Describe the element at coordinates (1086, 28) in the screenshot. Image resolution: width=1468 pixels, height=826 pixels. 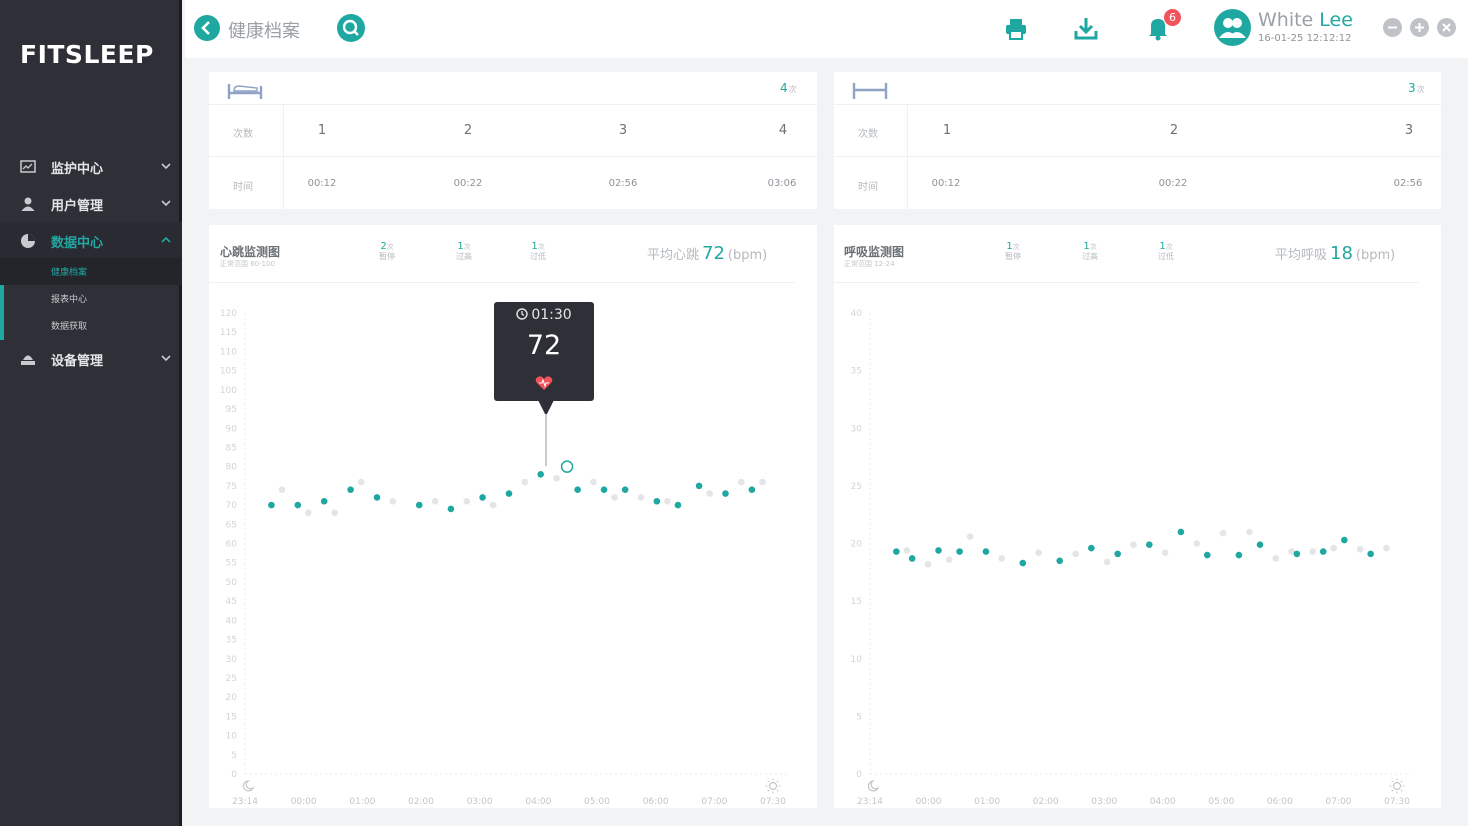
I see `download-icon` at that location.